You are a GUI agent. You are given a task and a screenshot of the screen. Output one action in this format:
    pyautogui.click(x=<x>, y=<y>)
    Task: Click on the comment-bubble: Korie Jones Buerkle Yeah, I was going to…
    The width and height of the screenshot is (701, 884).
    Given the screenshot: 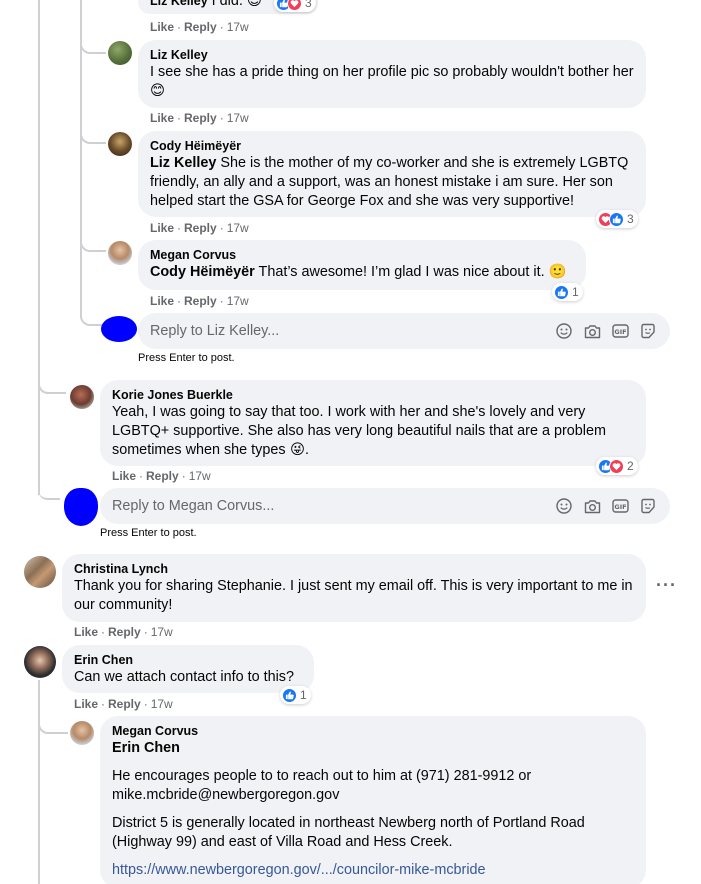 What is the action you would take?
    pyautogui.click(x=373, y=423)
    